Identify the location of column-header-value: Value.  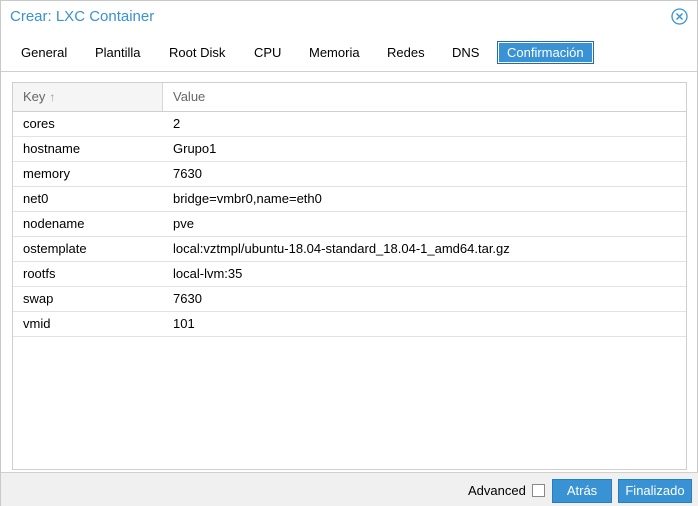
(424, 97).